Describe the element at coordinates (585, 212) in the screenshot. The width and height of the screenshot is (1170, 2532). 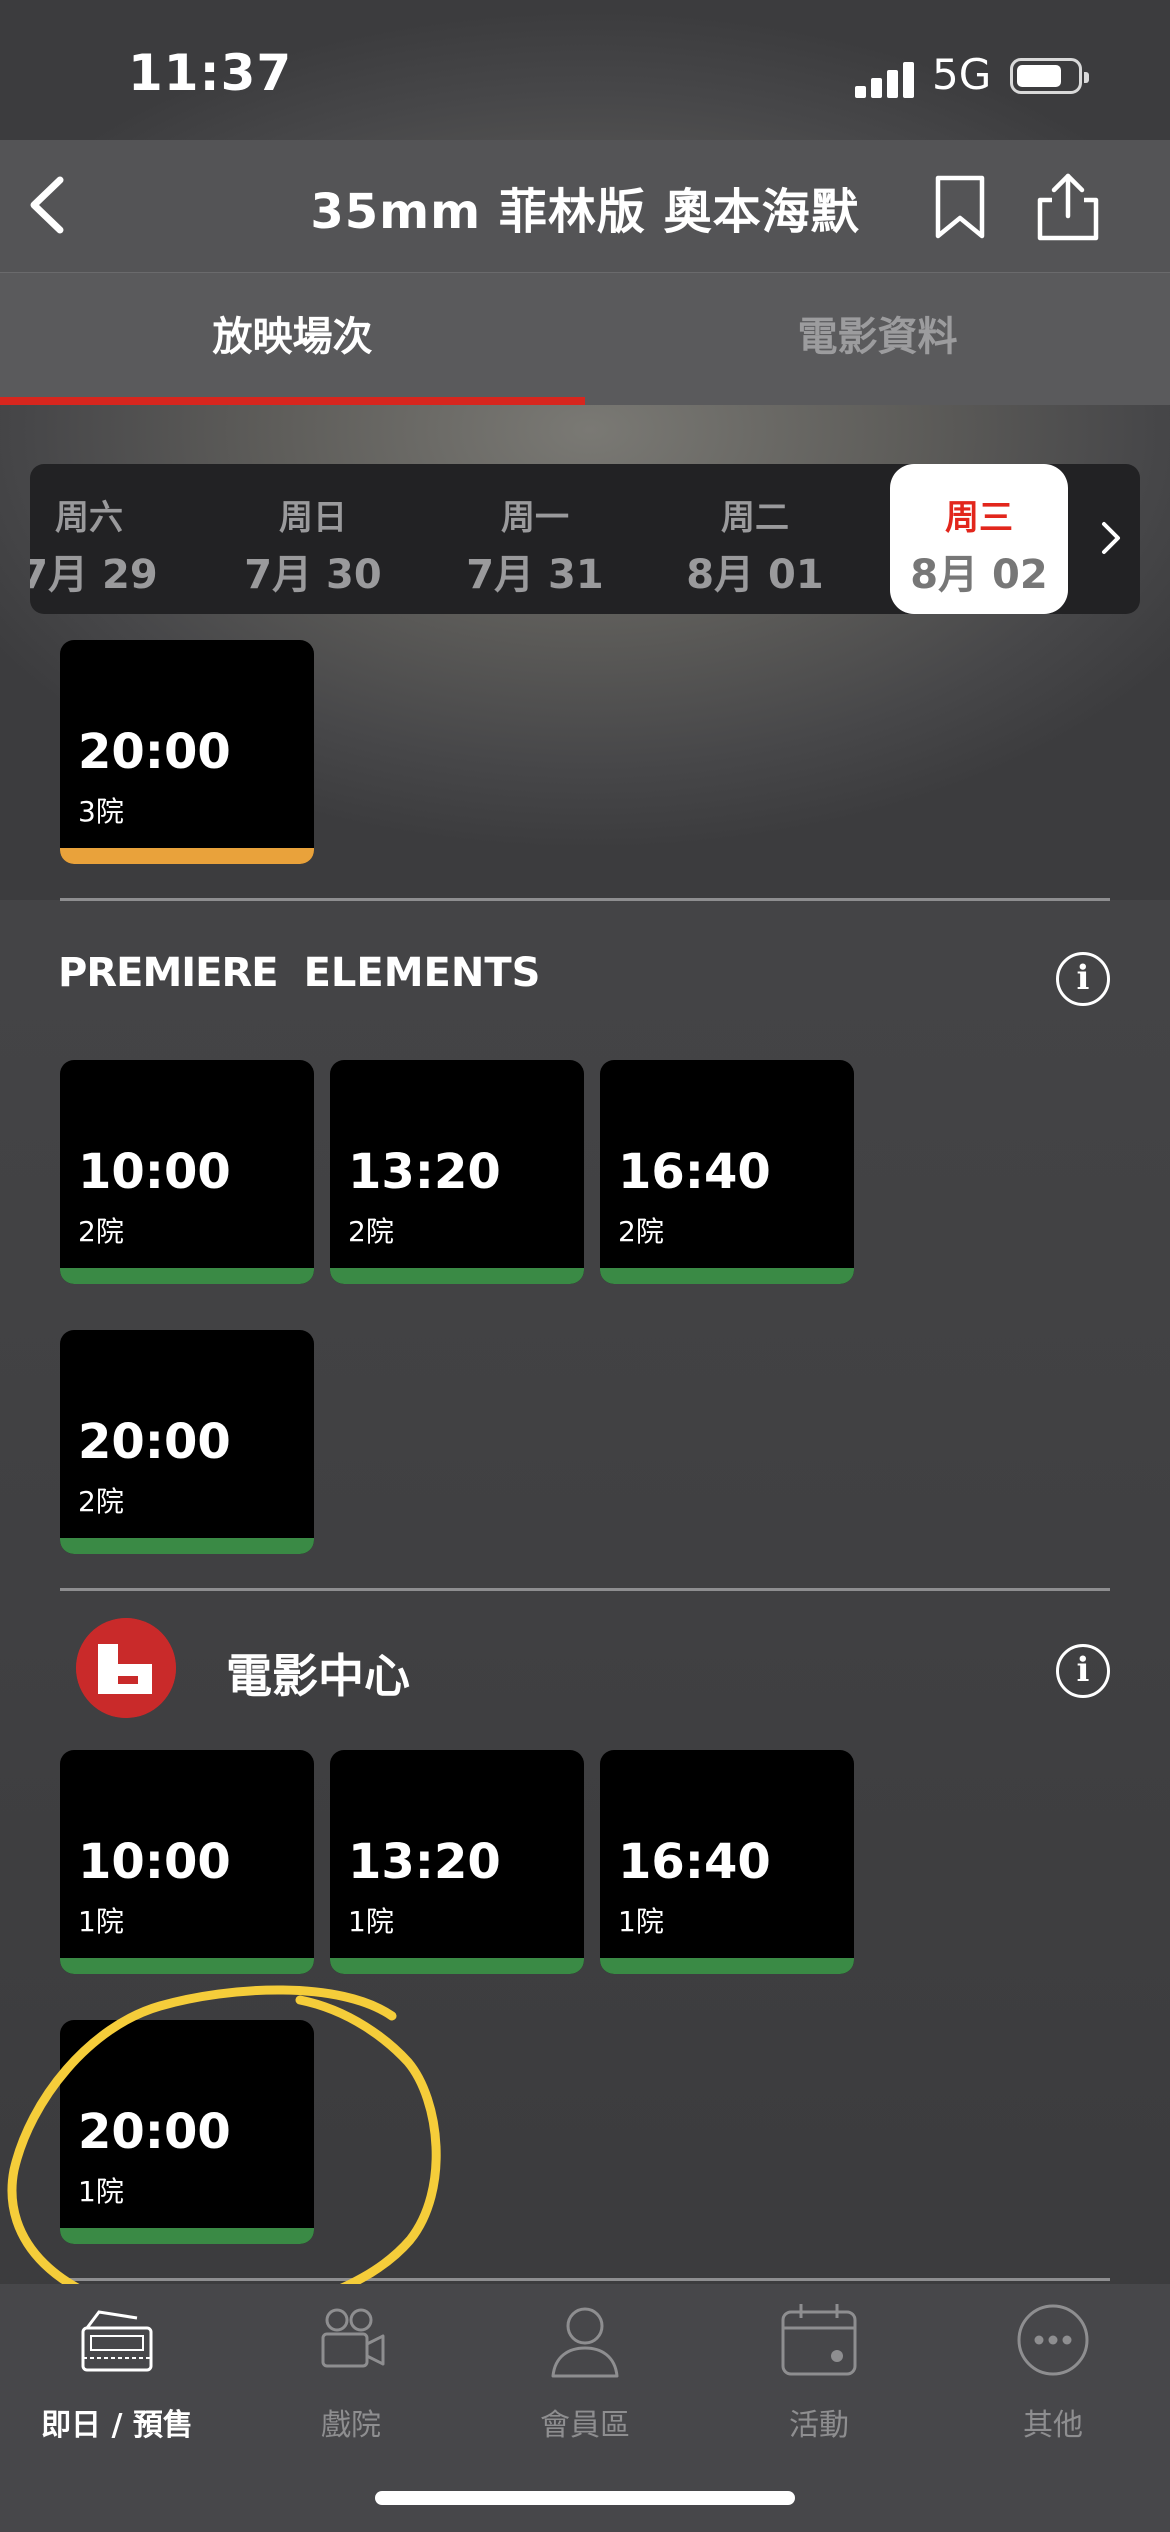
I see `page-title: 35mm 菲林版 奧本海默` at that location.